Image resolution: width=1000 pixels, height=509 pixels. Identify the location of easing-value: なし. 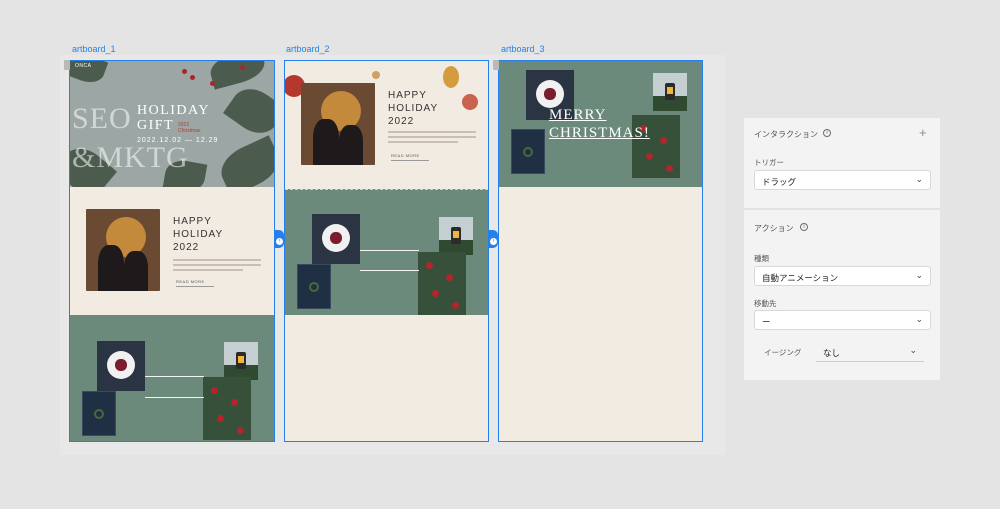
(832, 353).